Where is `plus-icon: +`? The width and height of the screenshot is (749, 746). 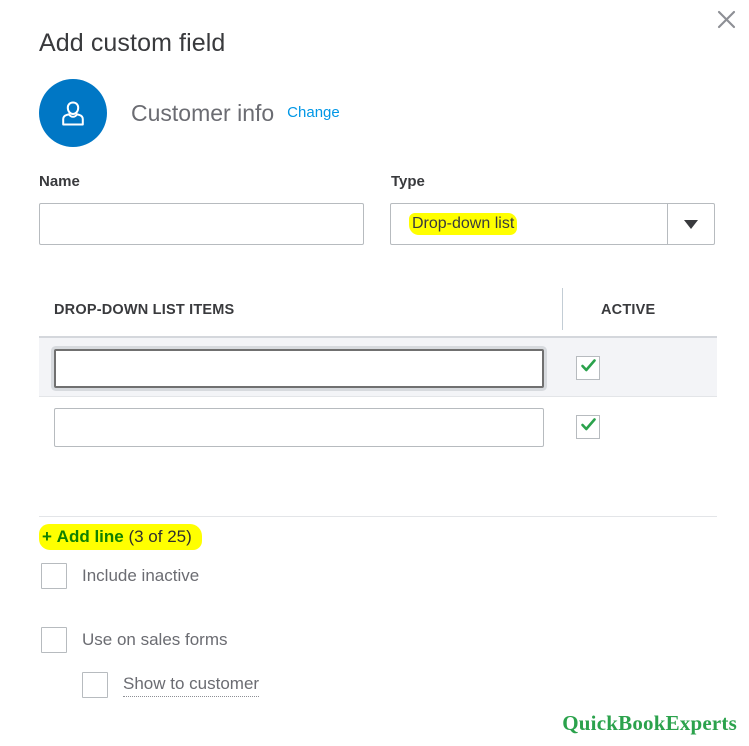 plus-icon: + is located at coordinates (47, 536).